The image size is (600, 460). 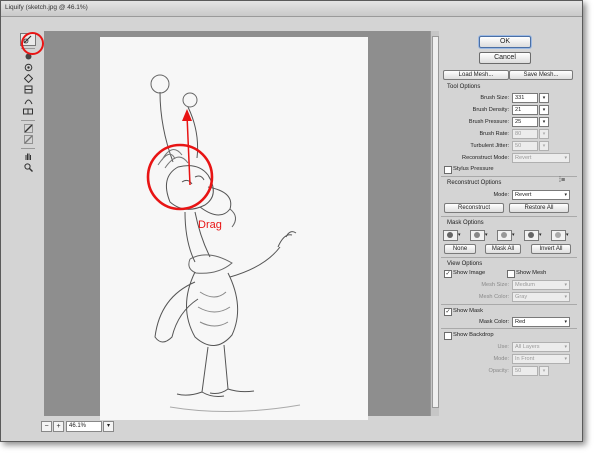 I want to click on replace-selection-icon, so click(x=450, y=235).